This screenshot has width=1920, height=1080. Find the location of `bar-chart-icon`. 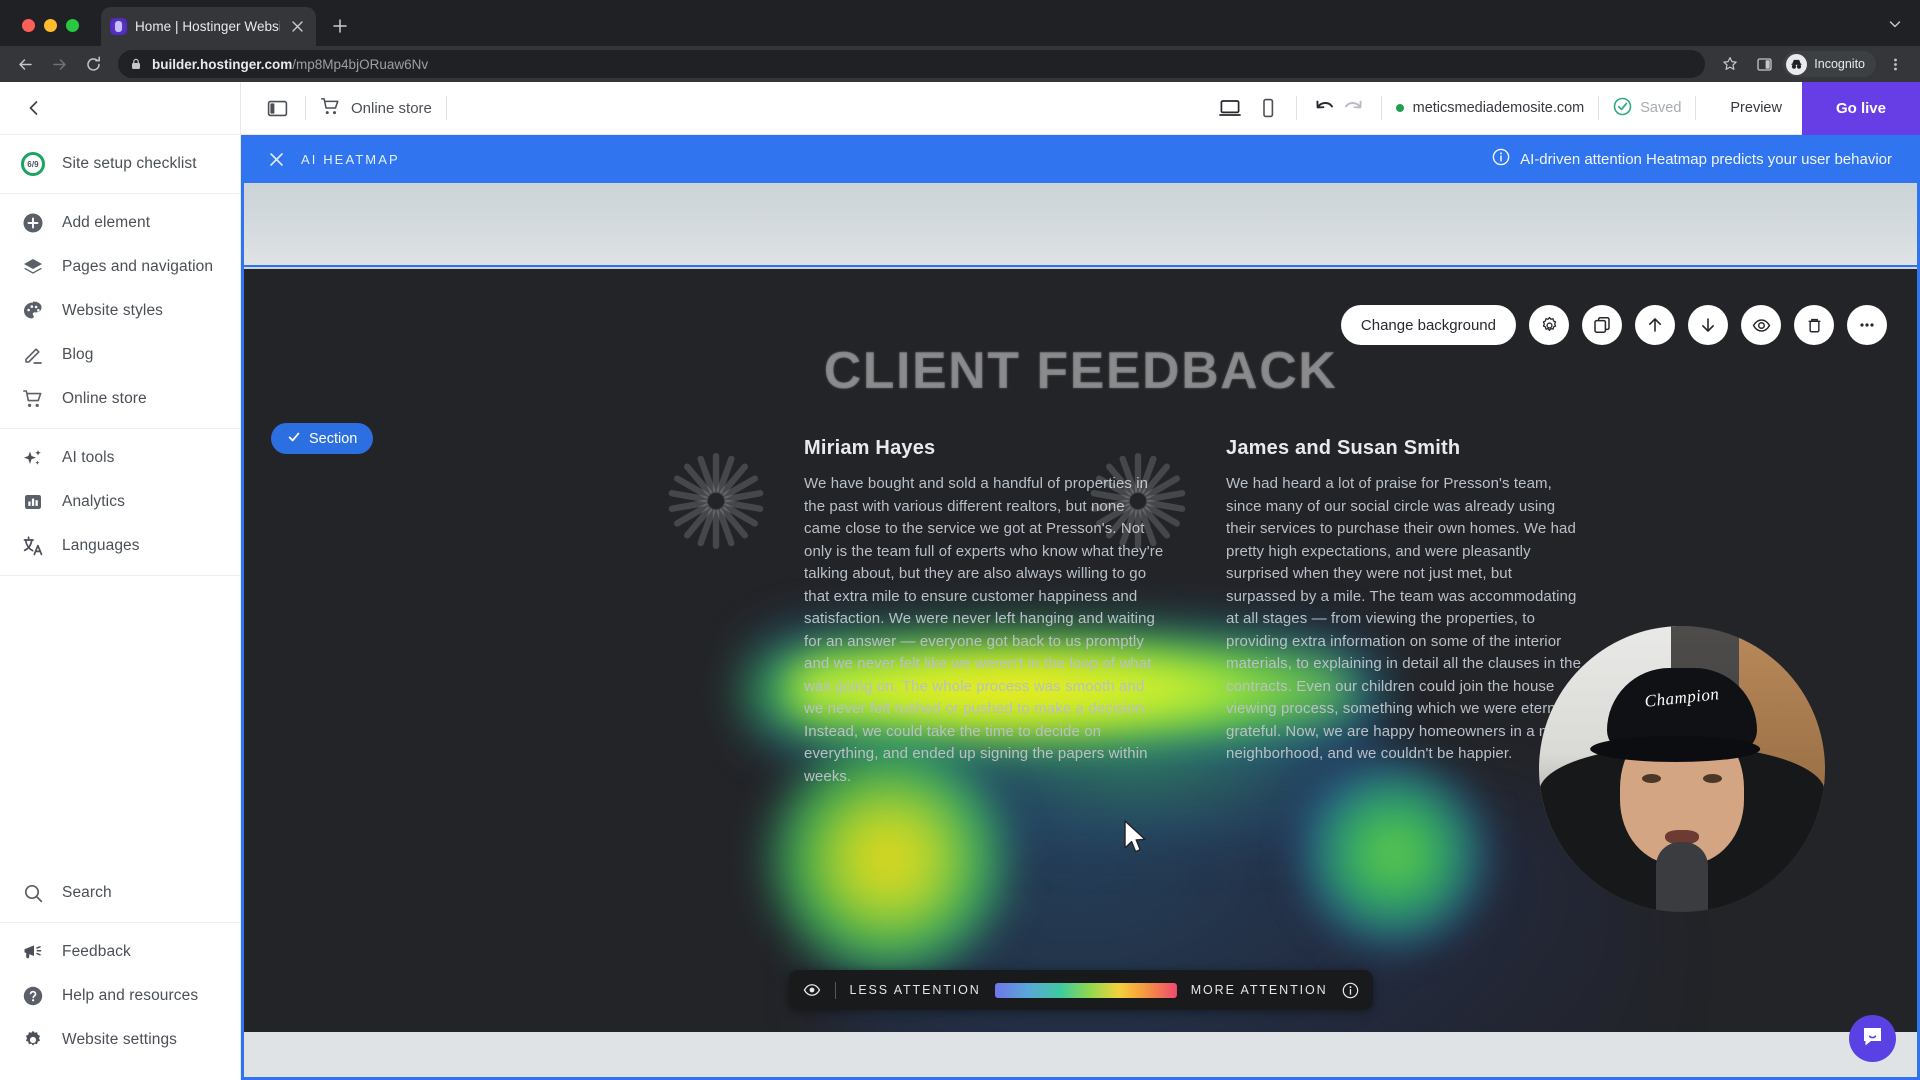

bar-chart-icon is located at coordinates (33, 502).